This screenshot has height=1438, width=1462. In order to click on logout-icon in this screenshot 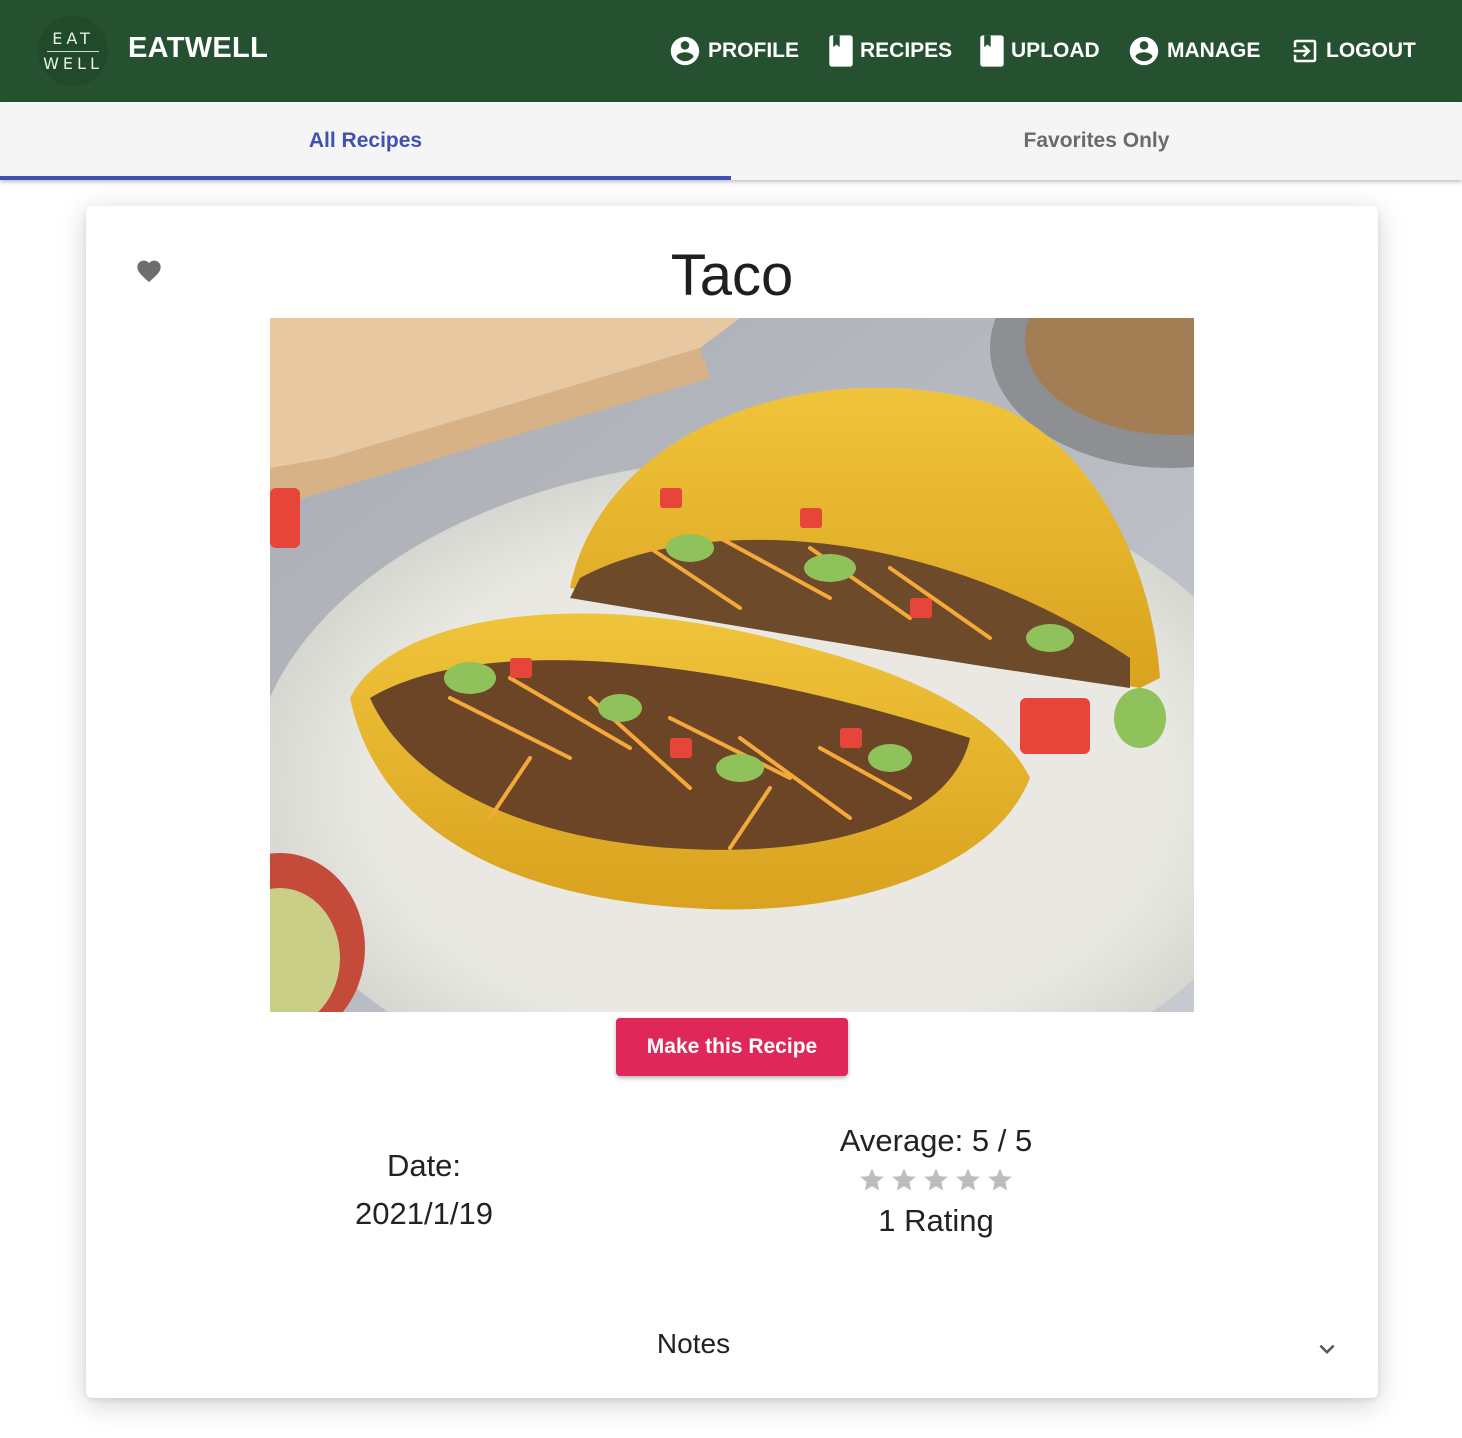, I will do `click(1305, 51)`.